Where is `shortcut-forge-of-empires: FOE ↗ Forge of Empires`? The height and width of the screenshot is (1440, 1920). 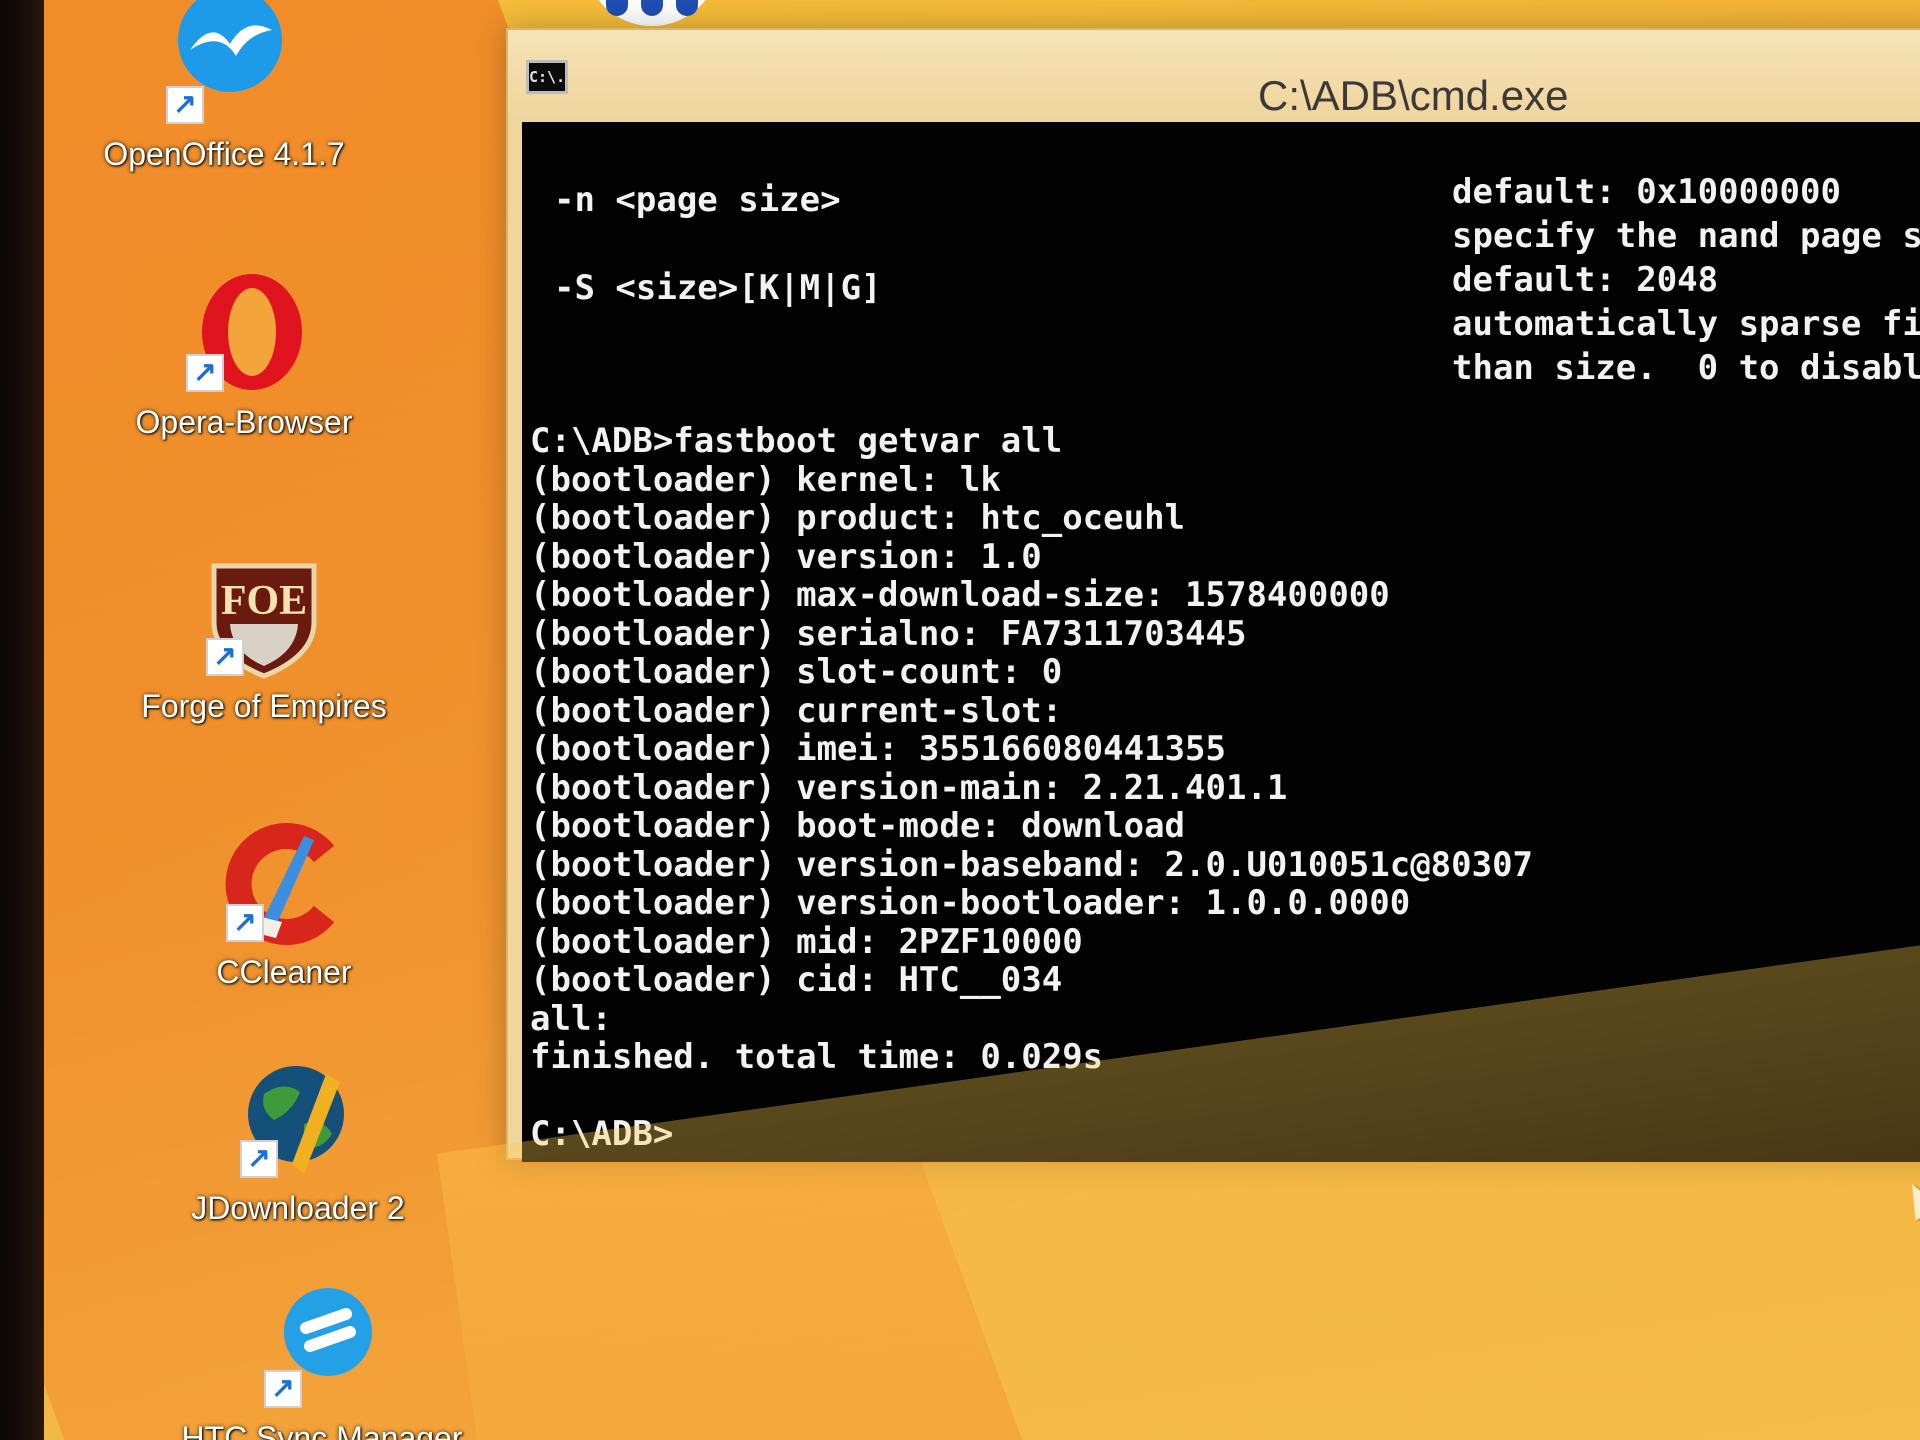 shortcut-forge-of-empires: FOE ↗ Forge of Empires is located at coordinates (264, 638).